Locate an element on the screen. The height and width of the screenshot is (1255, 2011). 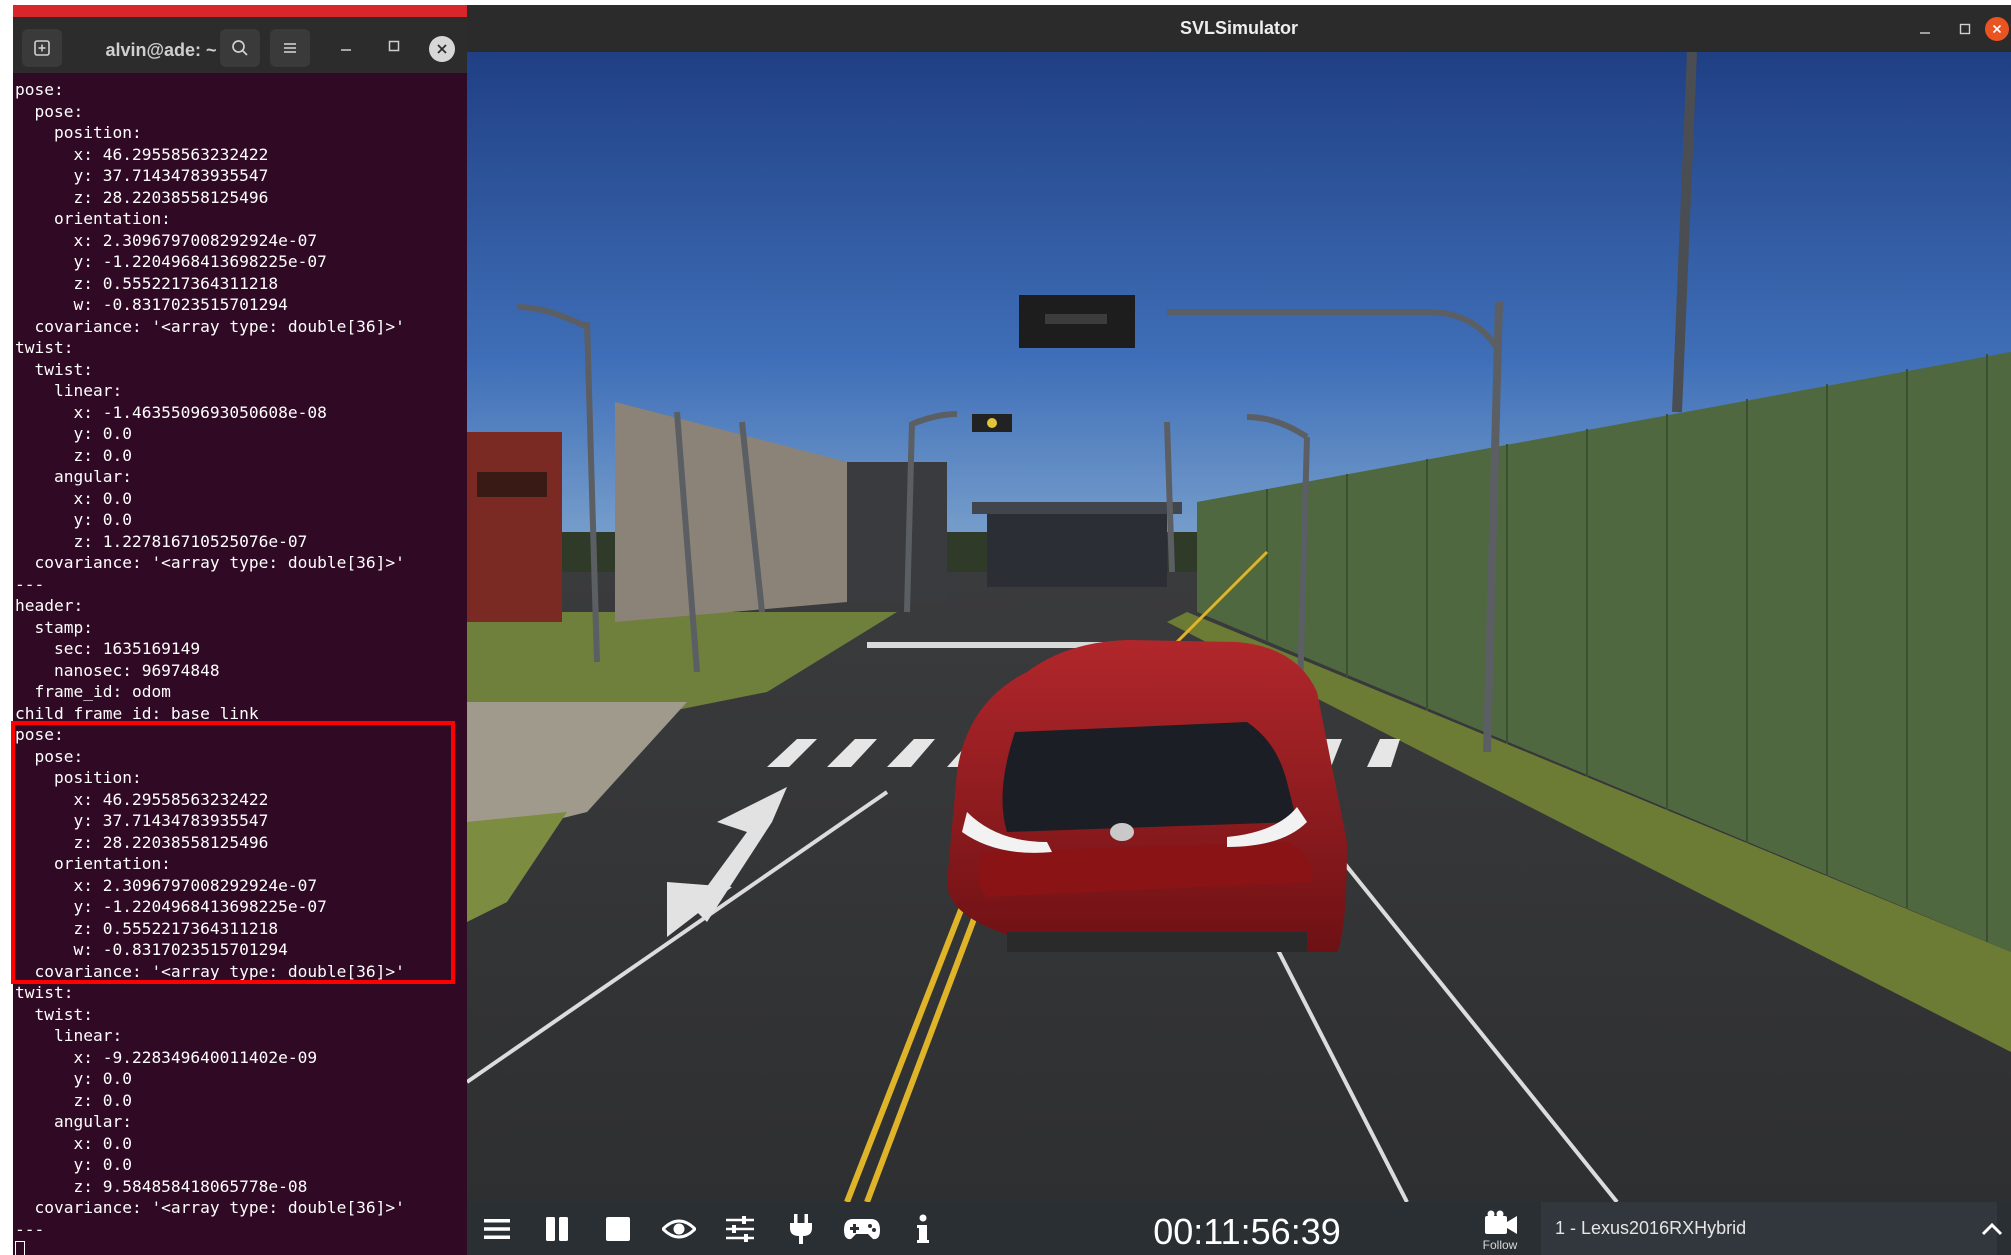
video-camera-icon is located at coordinates (1501, 1222).